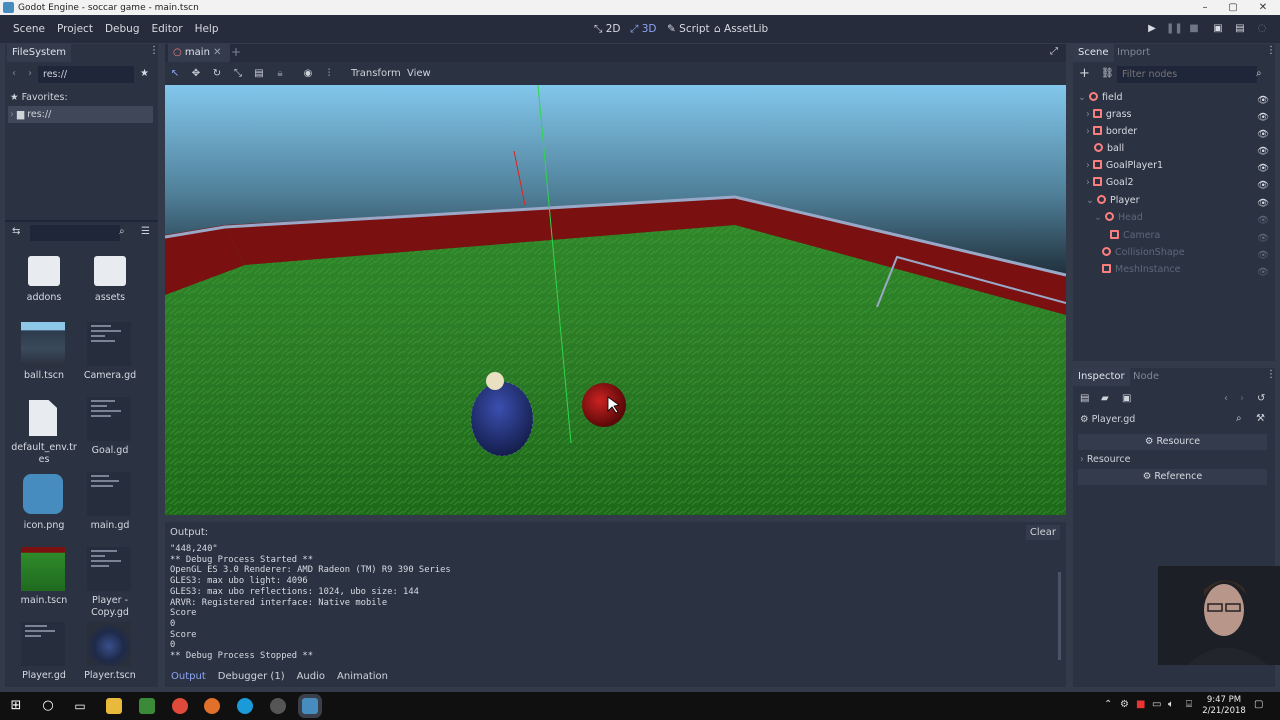 The width and height of the screenshot is (1280, 720). What do you see at coordinates (1240, 29) in the screenshot?
I see `play-custom-scene-icon: ▤` at bounding box center [1240, 29].